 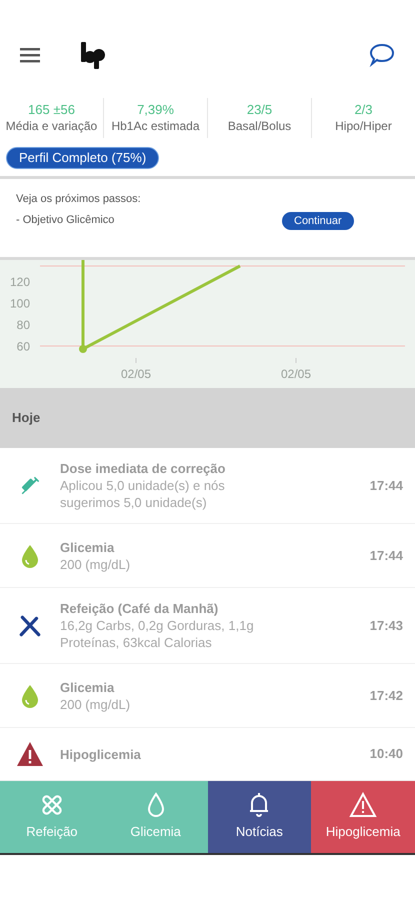 I want to click on y-axis-label: 80, so click(x=23, y=325).